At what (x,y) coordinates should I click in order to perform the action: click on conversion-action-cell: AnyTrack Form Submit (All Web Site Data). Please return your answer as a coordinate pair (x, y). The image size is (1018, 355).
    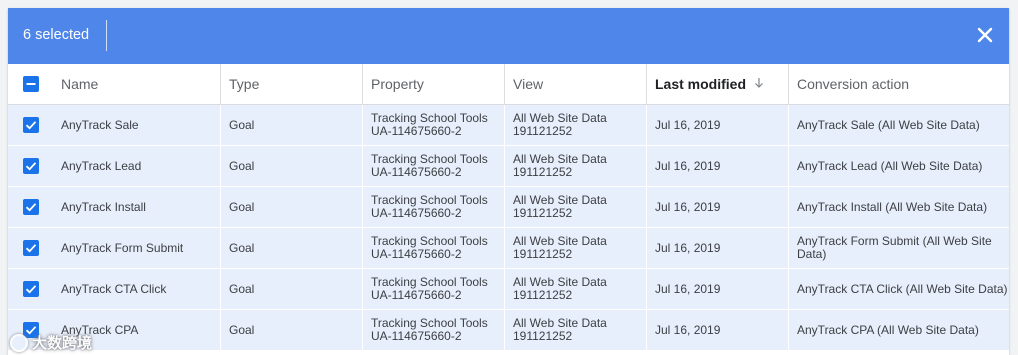
    Looking at the image, I should click on (898, 248).